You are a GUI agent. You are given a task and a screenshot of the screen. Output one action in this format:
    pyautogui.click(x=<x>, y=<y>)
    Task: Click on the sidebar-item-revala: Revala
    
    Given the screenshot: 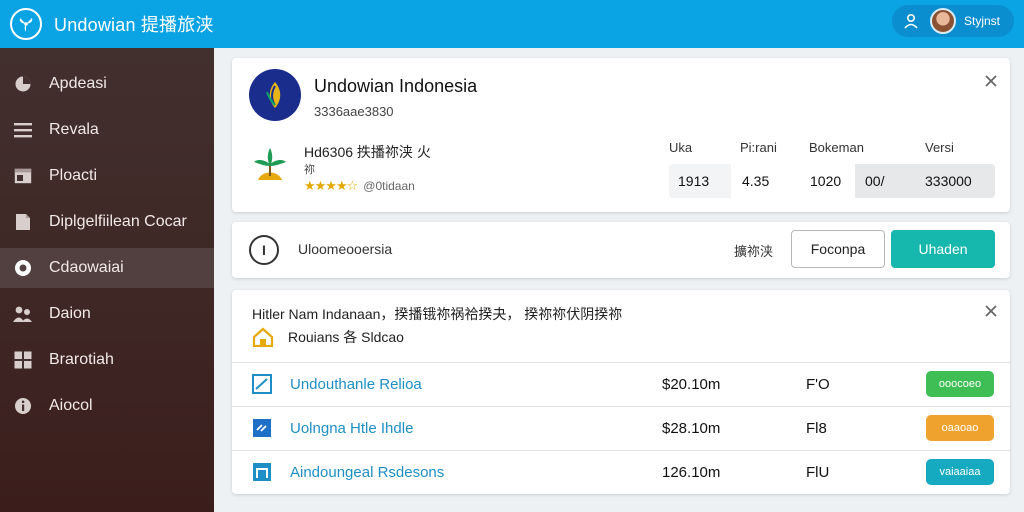 What is the action you would take?
    pyautogui.click(x=107, y=130)
    